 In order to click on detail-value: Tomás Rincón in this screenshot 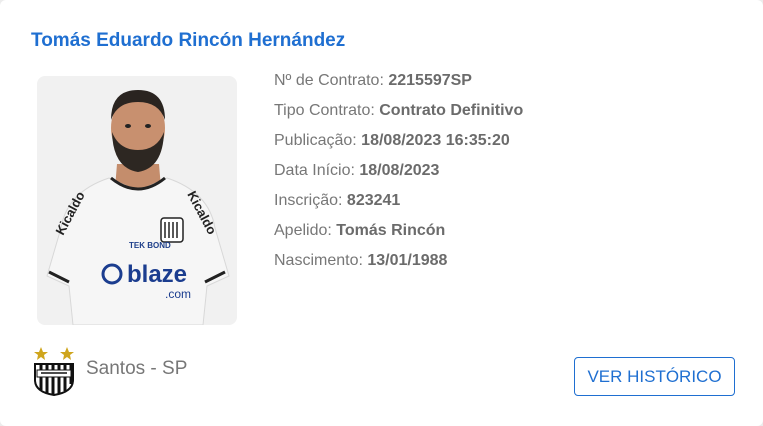, I will do `click(391, 230)`.